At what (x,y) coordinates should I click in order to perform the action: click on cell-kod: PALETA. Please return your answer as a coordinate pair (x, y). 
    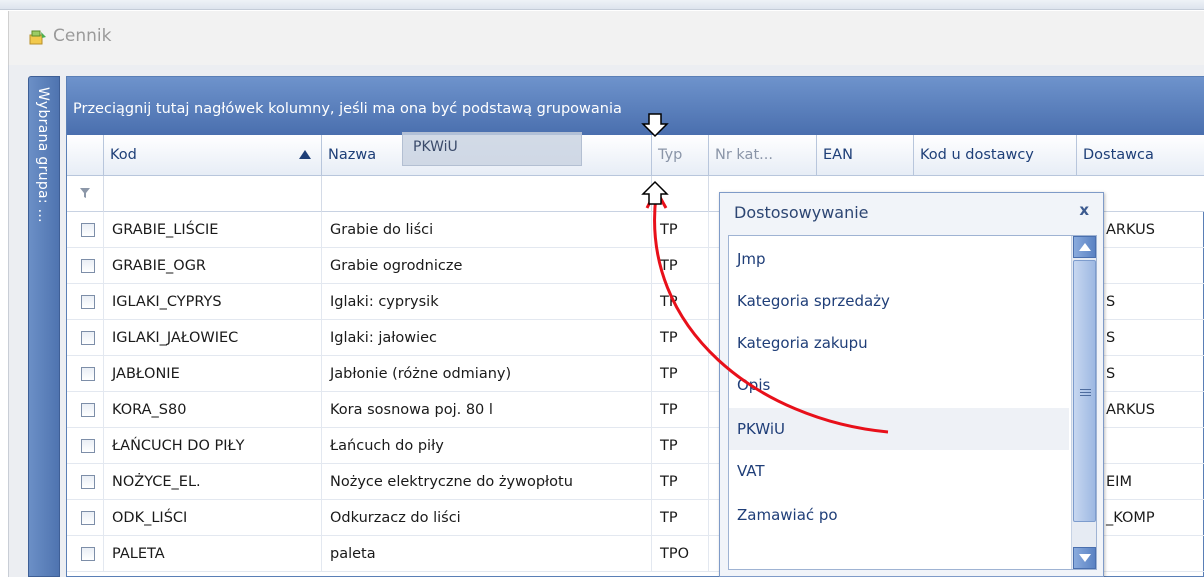
    Looking at the image, I should click on (213, 554).